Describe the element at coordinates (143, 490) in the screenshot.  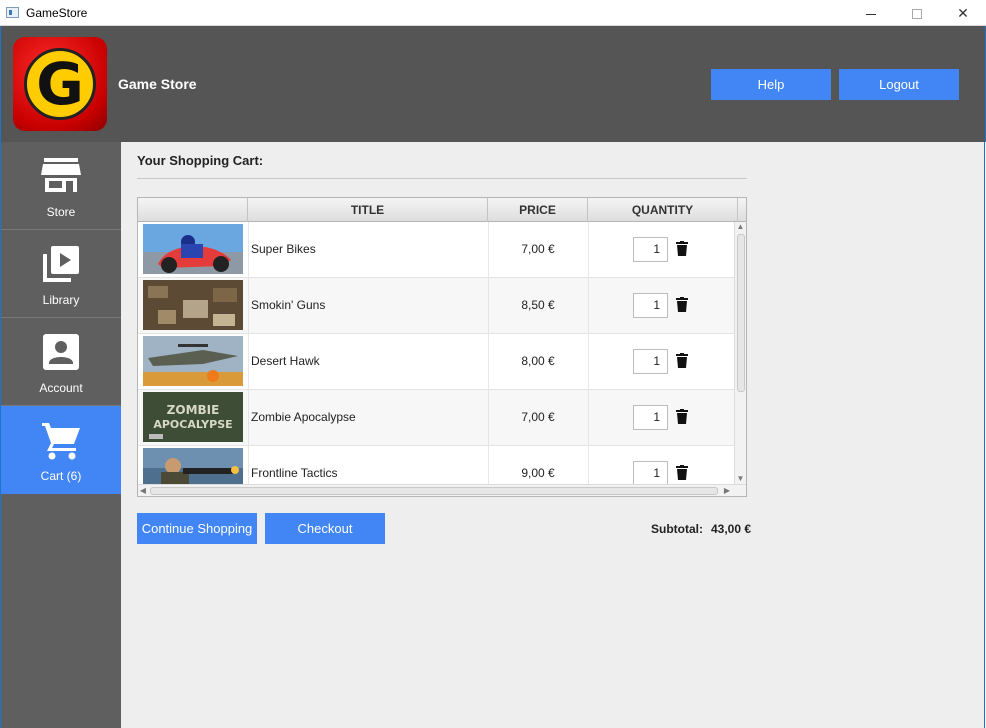
I see `scroll-left-icon: ◀` at that location.